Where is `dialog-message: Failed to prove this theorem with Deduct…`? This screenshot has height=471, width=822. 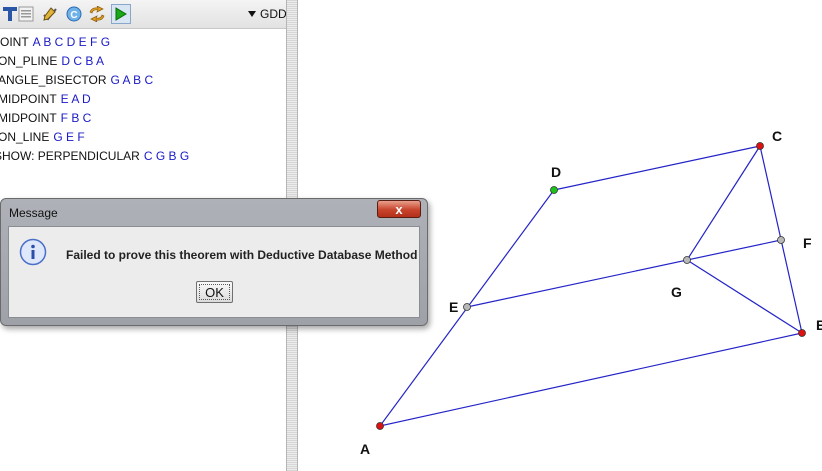 dialog-message: Failed to prove this theorem with Deduct… is located at coordinates (242, 255).